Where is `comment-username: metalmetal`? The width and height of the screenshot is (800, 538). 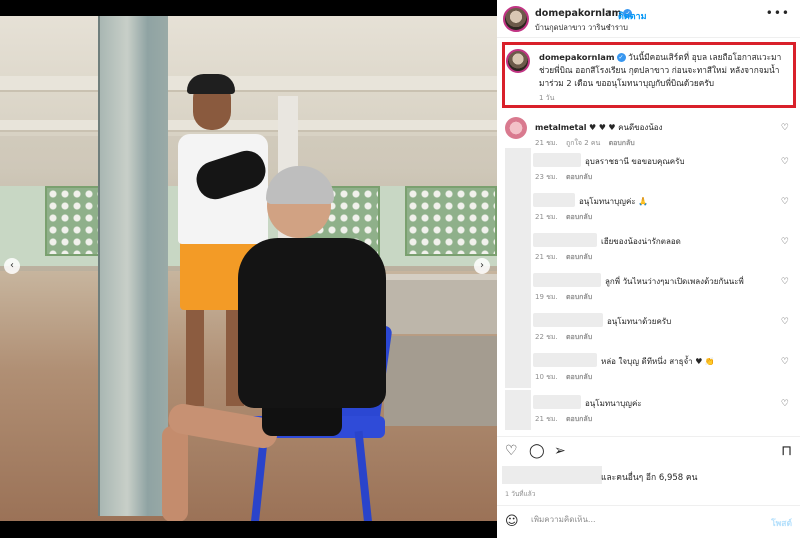 comment-username: metalmetal is located at coordinates (560, 127).